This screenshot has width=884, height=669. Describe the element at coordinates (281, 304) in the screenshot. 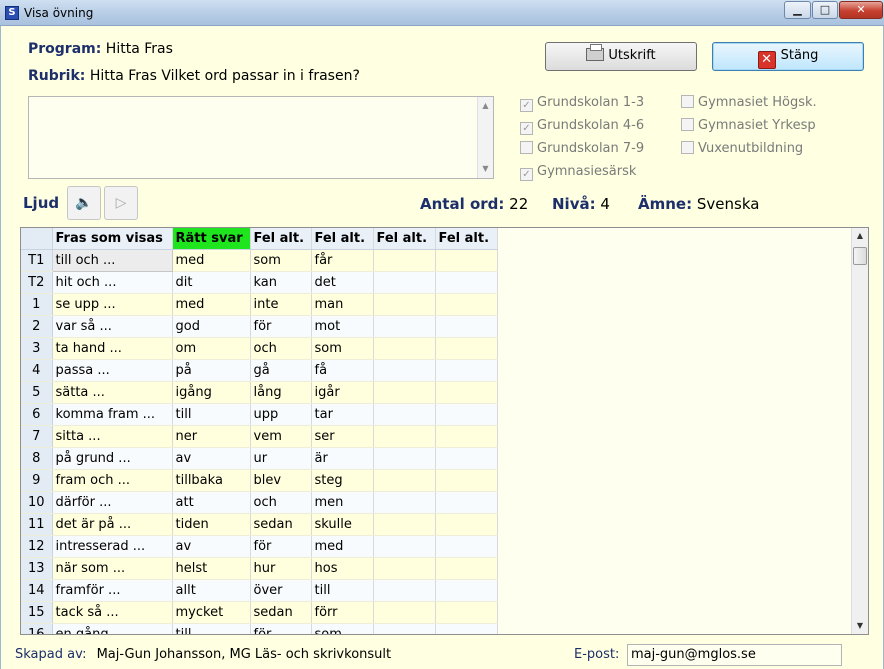

I see `table-cell: inte` at that location.